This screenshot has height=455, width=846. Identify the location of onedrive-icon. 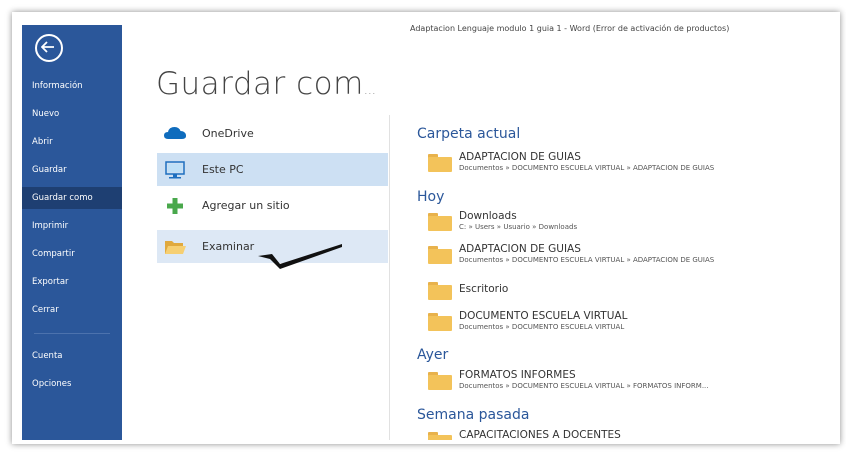
(175, 133).